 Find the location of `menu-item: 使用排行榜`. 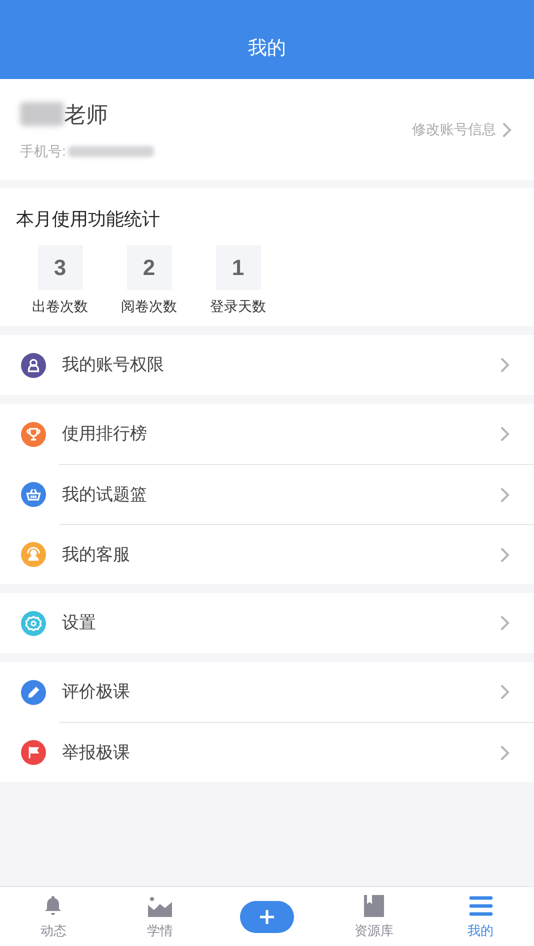

menu-item: 使用排行榜 is located at coordinates (267, 434).